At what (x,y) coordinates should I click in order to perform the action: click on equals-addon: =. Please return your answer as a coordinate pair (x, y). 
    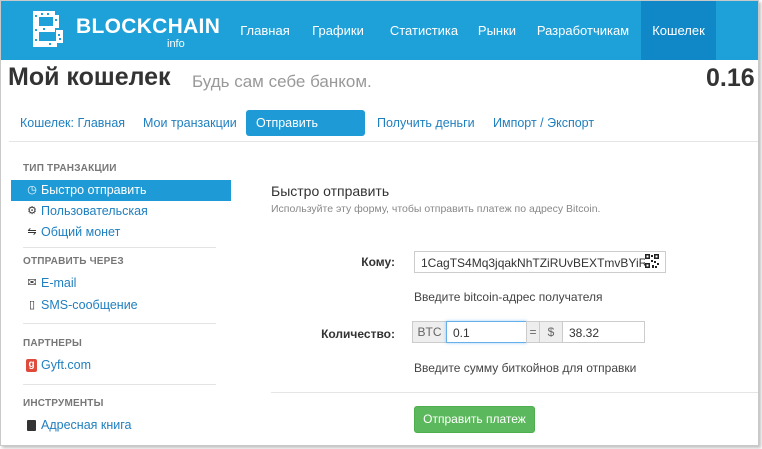
    Looking at the image, I should click on (533, 332).